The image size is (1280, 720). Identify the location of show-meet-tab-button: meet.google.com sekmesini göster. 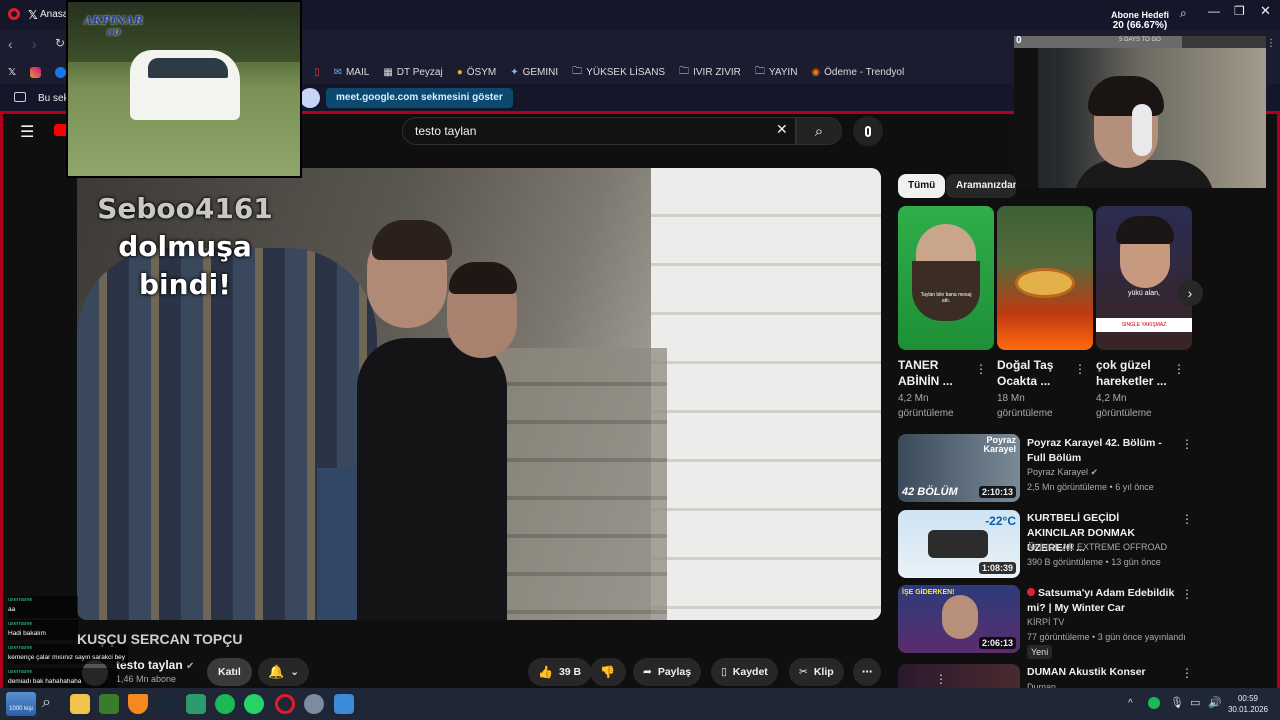
(419, 98).